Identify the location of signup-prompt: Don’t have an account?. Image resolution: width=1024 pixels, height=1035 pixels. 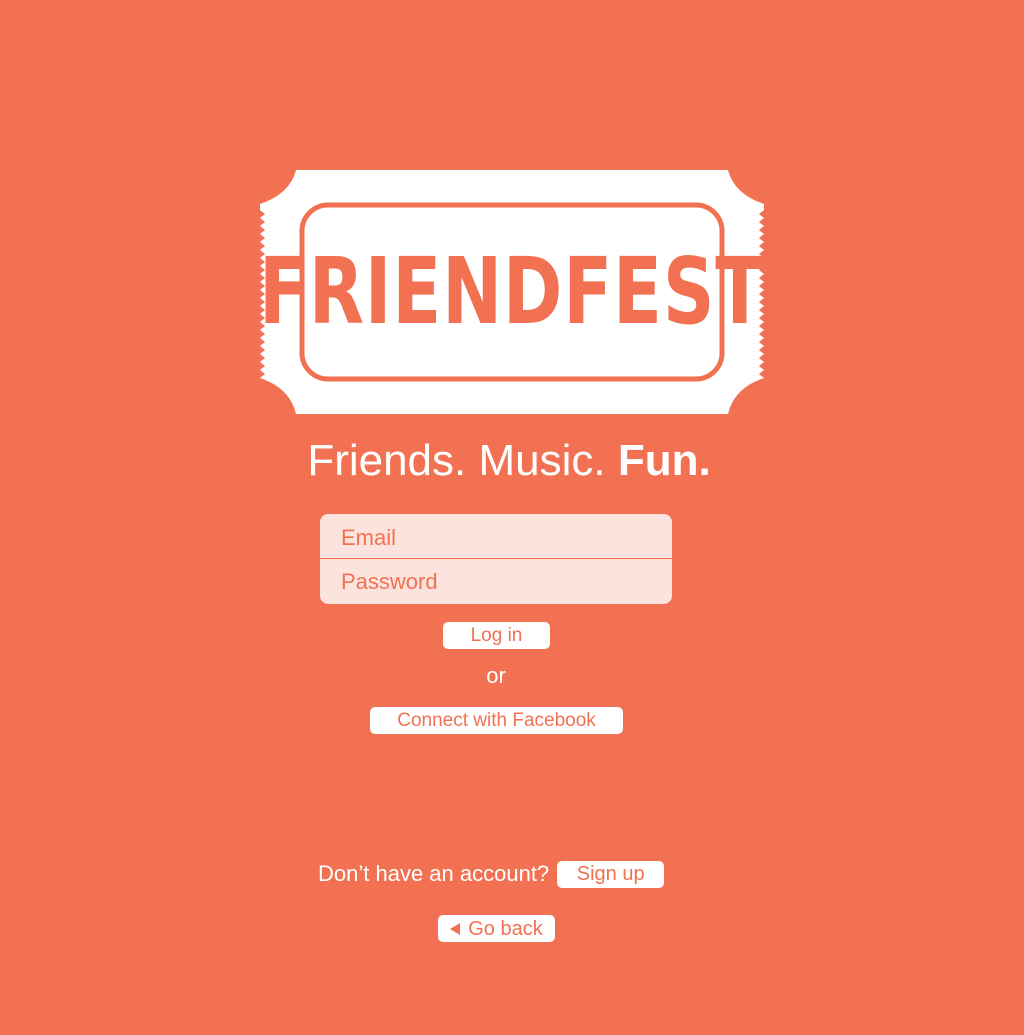
(434, 873).